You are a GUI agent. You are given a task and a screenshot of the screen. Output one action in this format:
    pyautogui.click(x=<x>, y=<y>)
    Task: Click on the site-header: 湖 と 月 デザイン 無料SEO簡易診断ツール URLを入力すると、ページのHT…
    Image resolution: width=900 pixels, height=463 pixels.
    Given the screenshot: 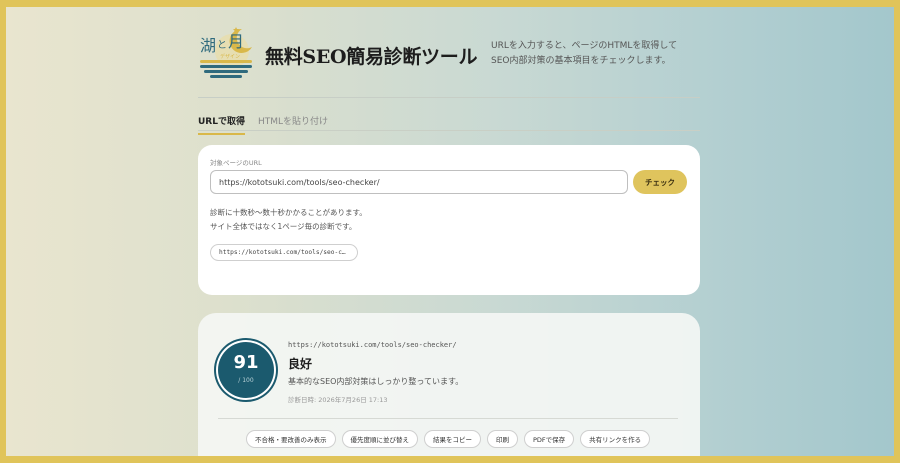 What is the action you would take?
    pyautogui.click(x=449, y=56)
    